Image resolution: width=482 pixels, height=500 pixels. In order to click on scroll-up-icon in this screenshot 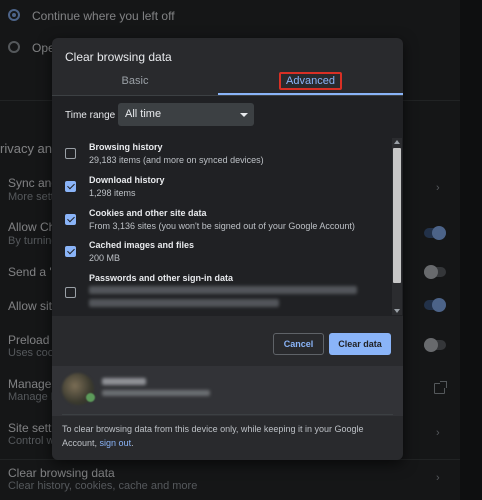, I will do `click(397, 142)`.